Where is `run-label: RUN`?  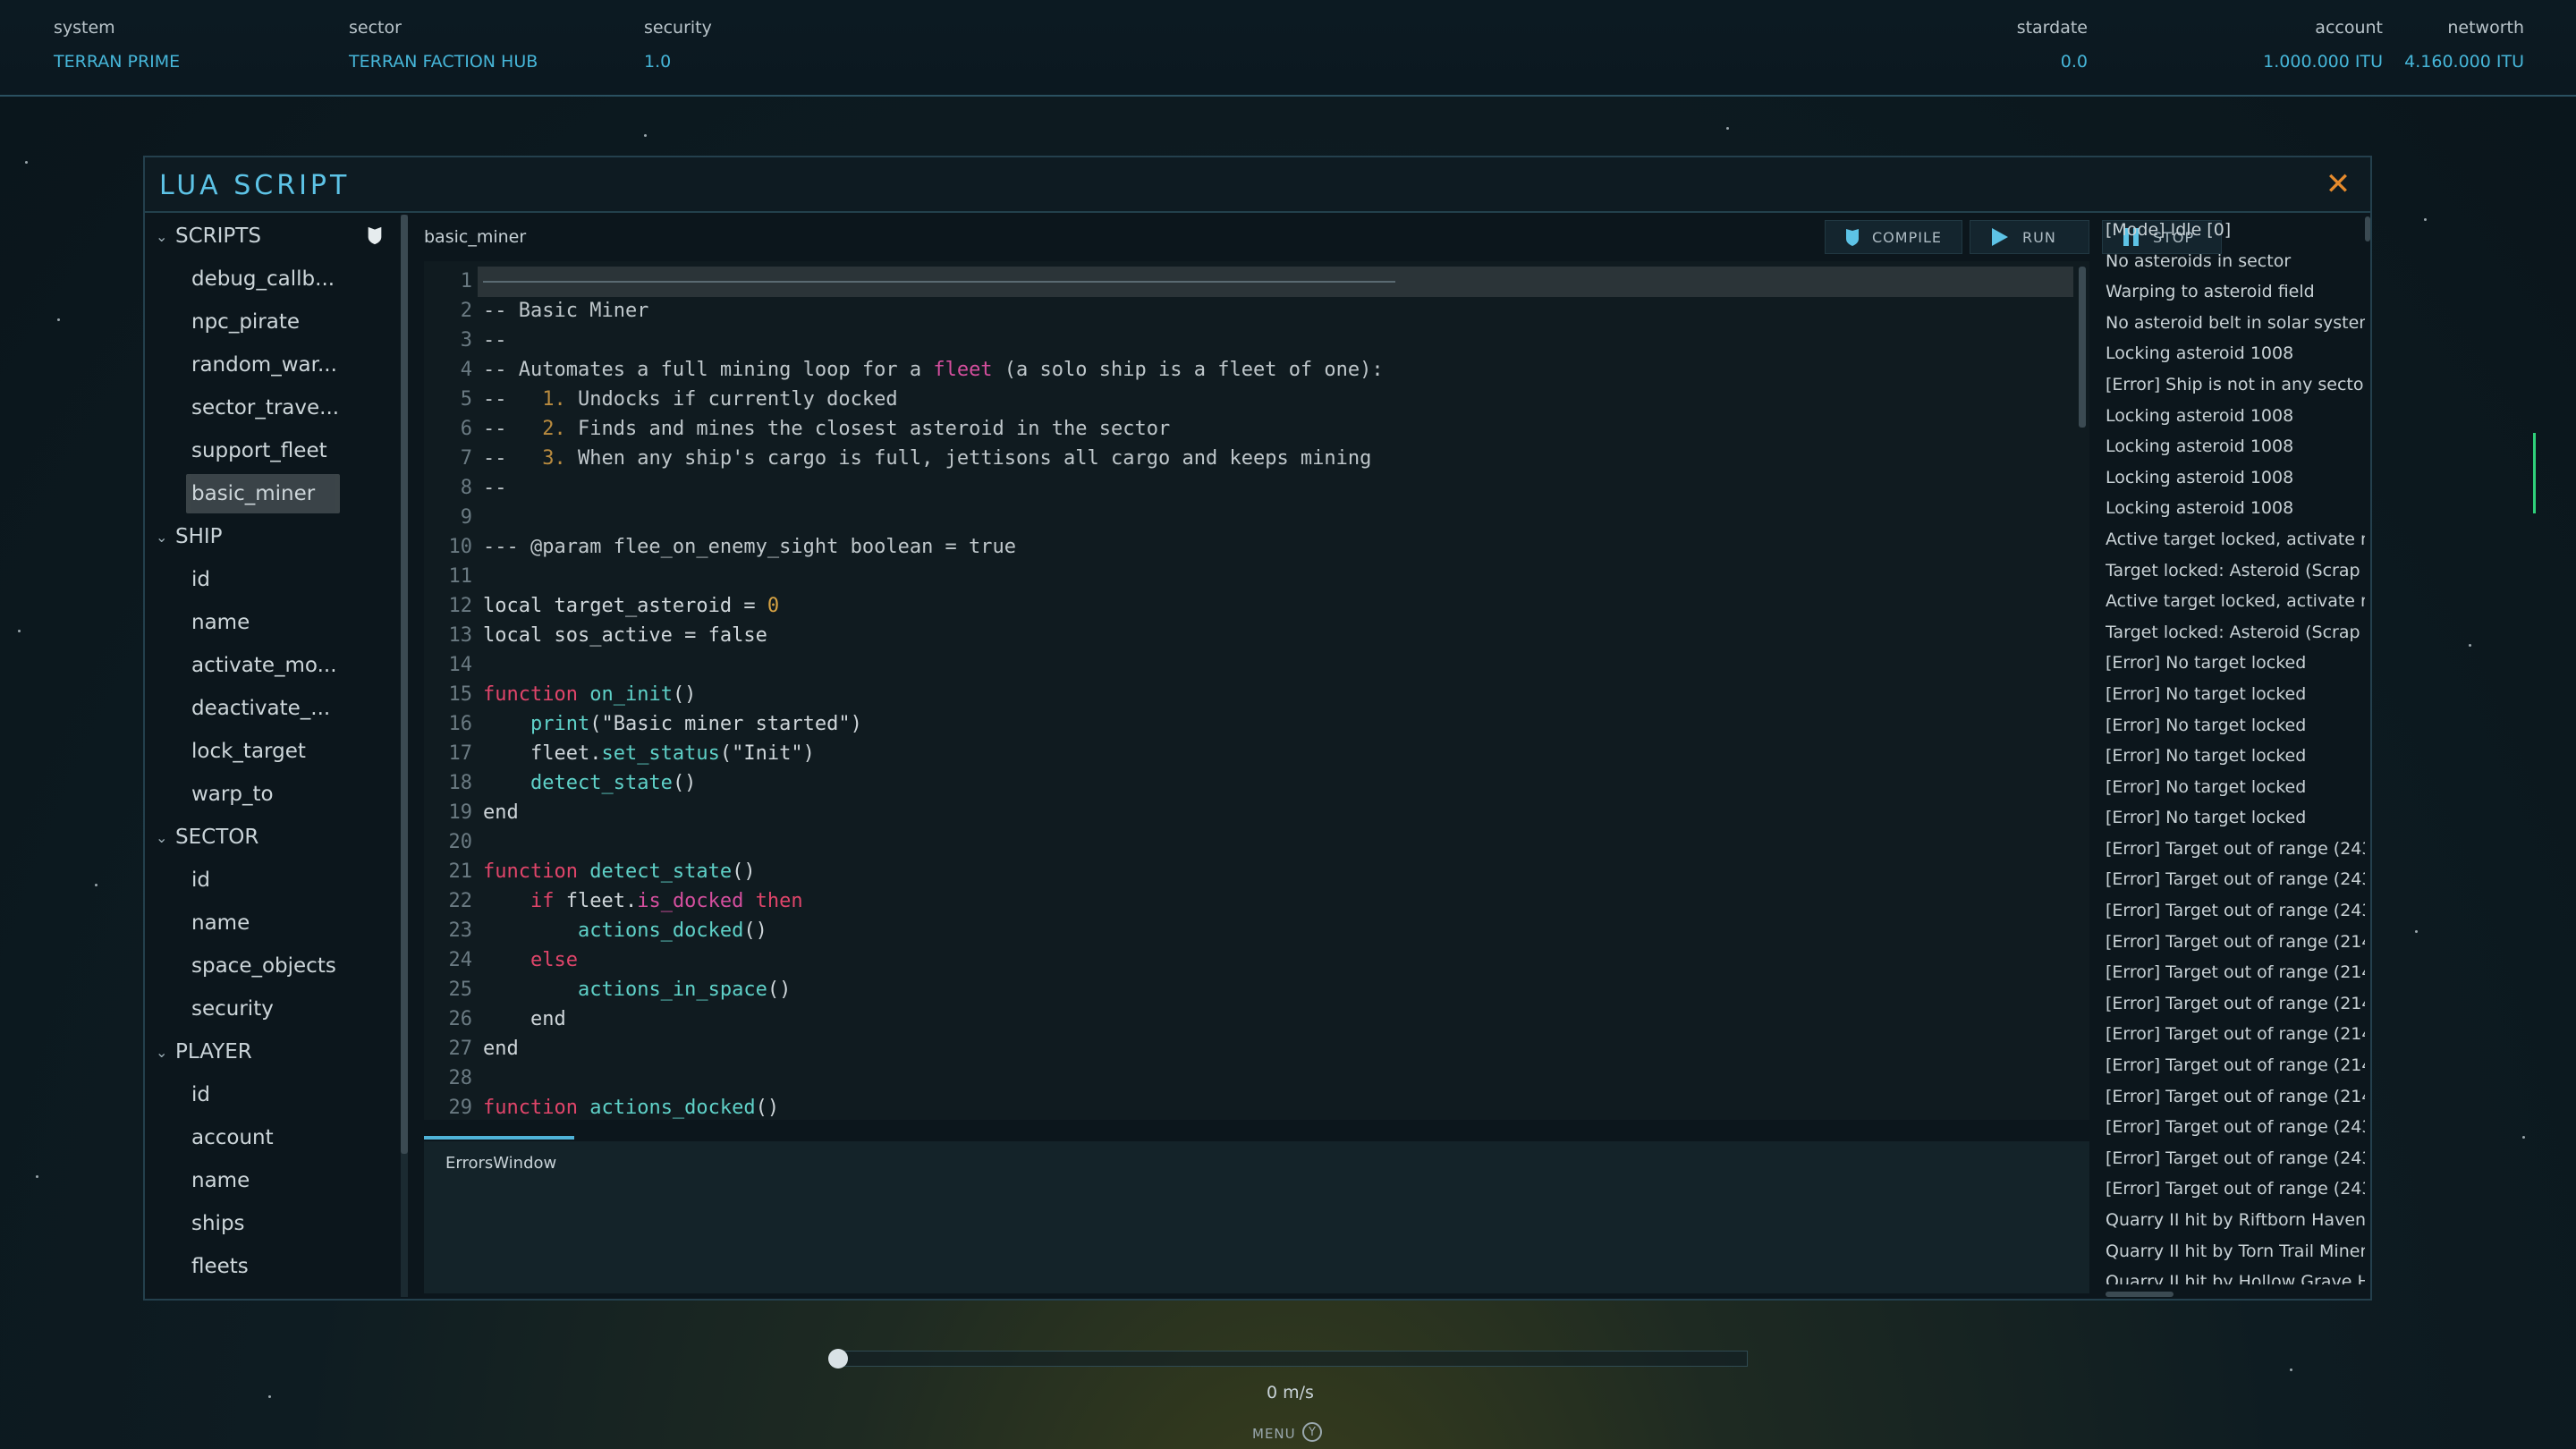 run-label: RUN is located at coordinates (2039, 237).